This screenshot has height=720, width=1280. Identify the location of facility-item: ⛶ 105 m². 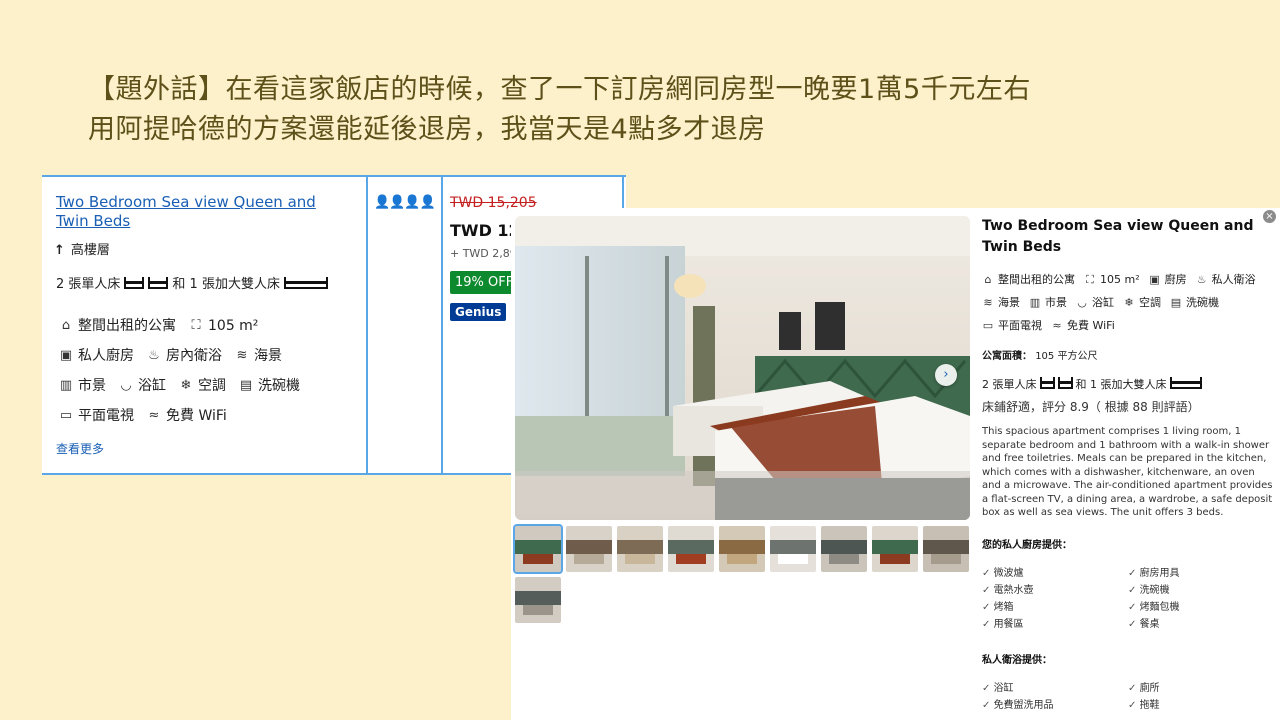
(223, 326).